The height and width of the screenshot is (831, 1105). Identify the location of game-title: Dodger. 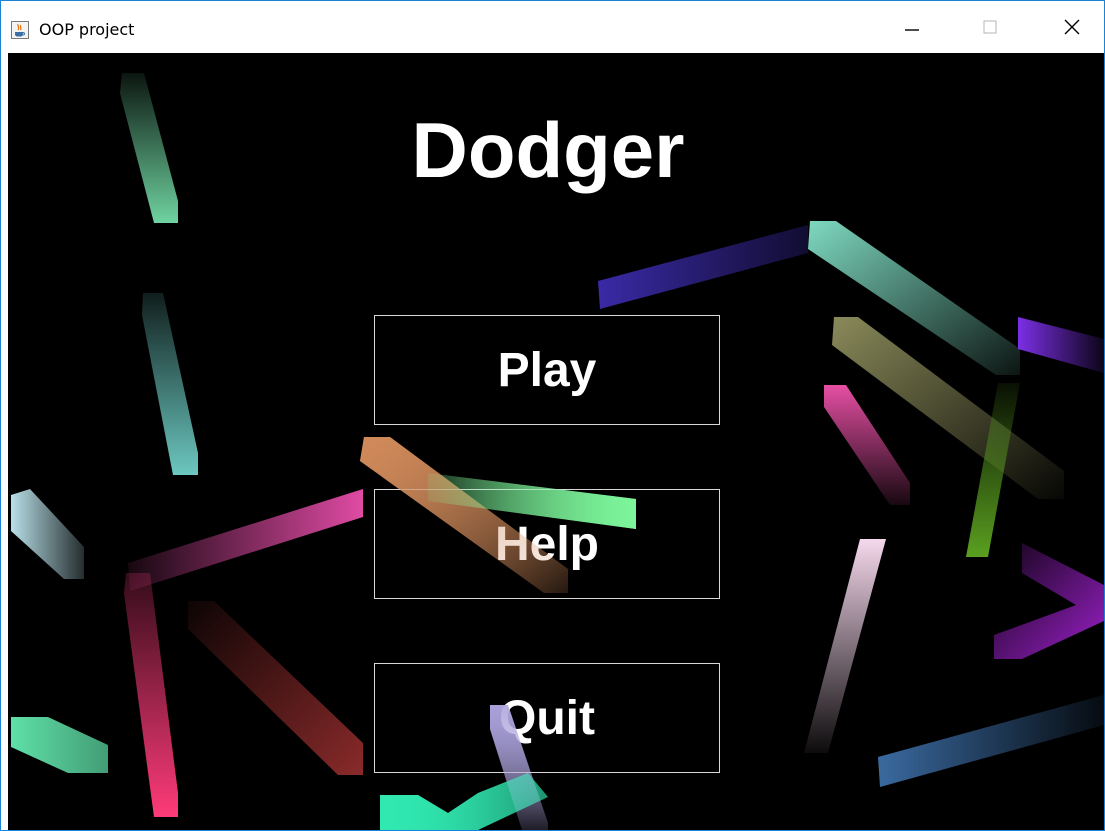
(548, 150).